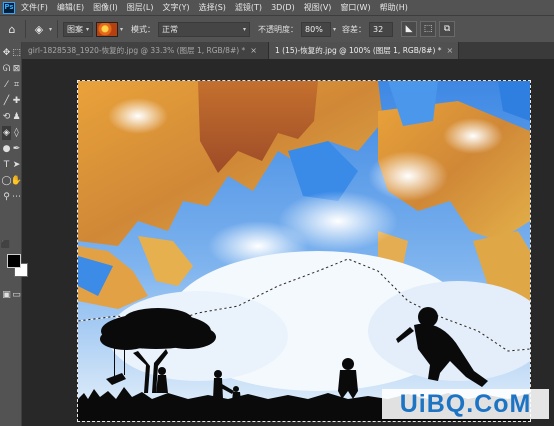 The image size is (554, 426). Describe the element at coordinates (143, 29) in the screenshot. I see `mode-label: 模式：` at that location.